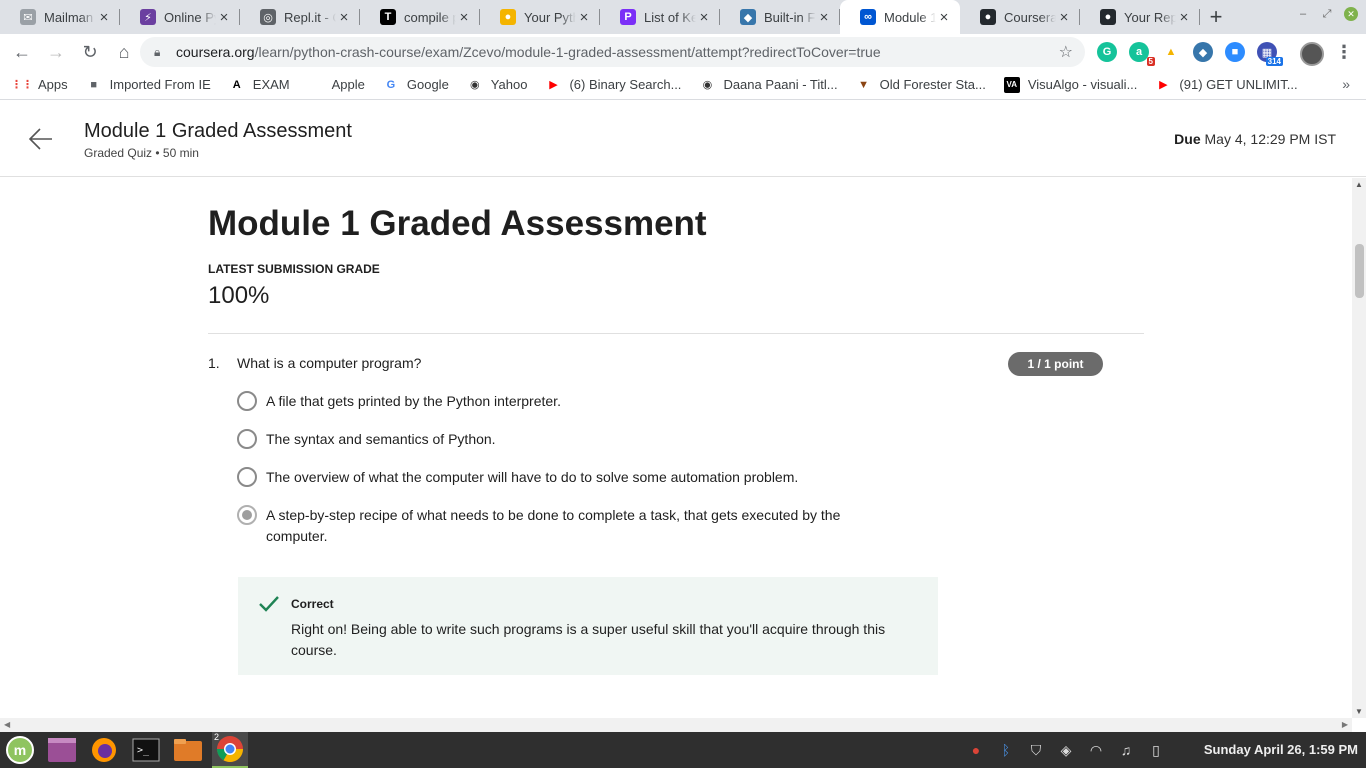 The height and width of the screenshot is (768, 1366). I want to click on forward-icon: →, so click(56, 52).